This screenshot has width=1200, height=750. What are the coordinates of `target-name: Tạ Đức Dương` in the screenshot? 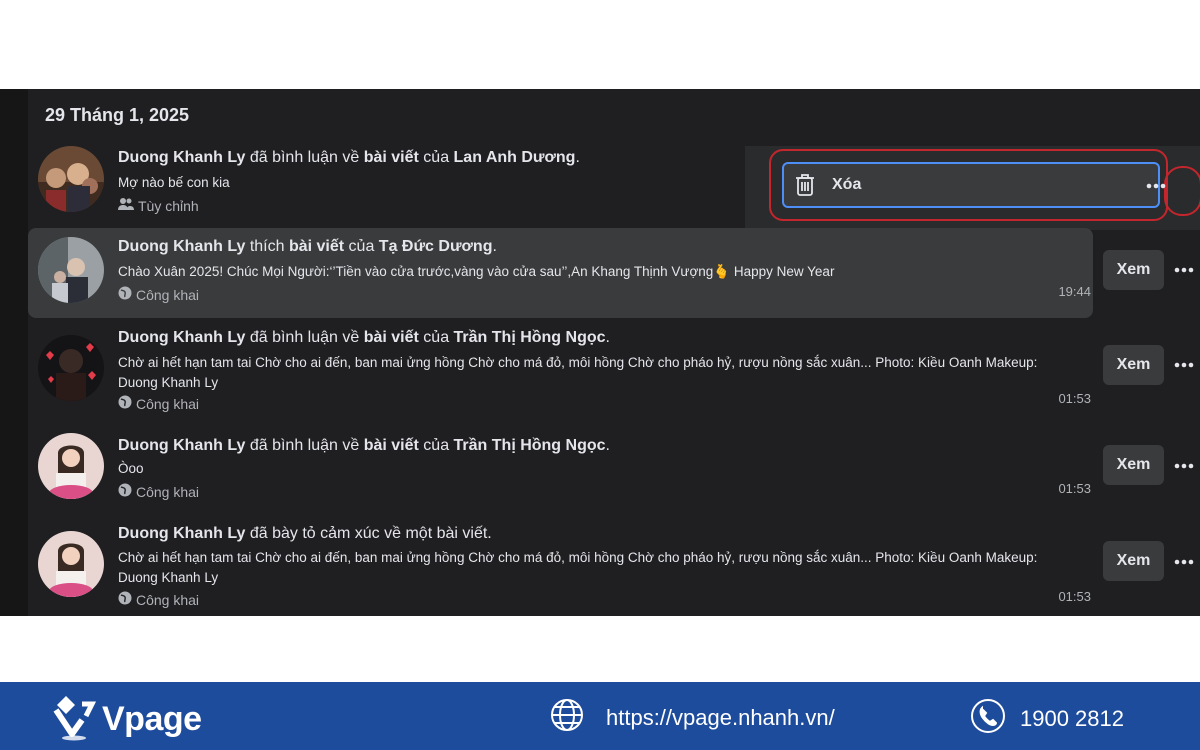 It's located at (436, 246).